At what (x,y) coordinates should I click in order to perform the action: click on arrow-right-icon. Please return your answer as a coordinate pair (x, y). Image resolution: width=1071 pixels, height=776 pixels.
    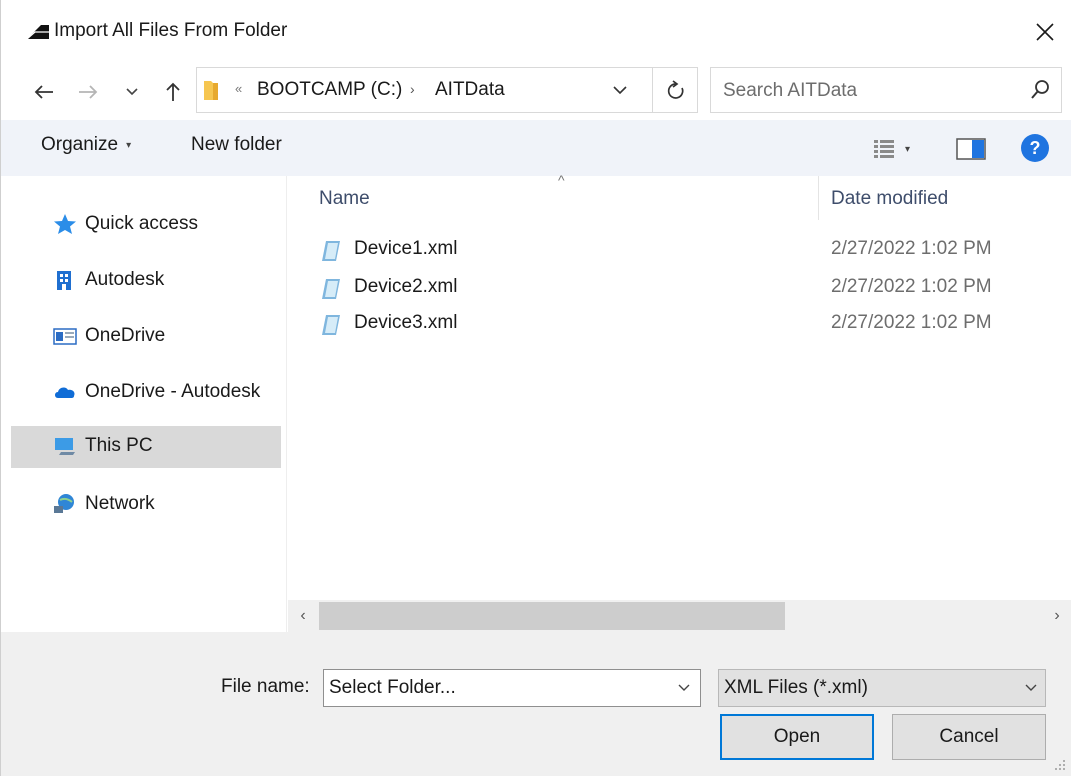
    Looking at the image, I should click on (88, 92).